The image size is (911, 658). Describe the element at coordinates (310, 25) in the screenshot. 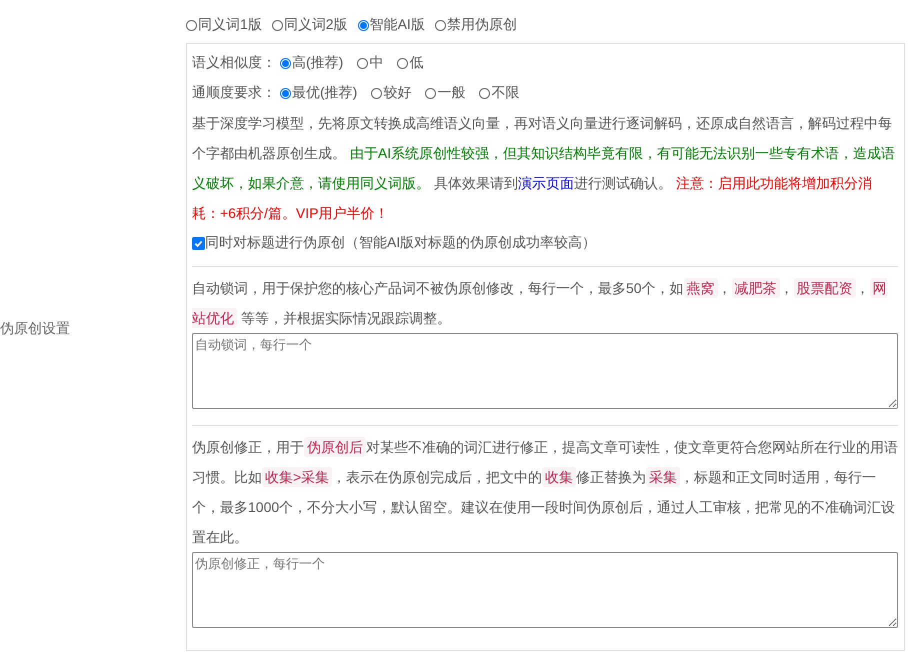

I see `mode-radio: 同义词2版` at that location.